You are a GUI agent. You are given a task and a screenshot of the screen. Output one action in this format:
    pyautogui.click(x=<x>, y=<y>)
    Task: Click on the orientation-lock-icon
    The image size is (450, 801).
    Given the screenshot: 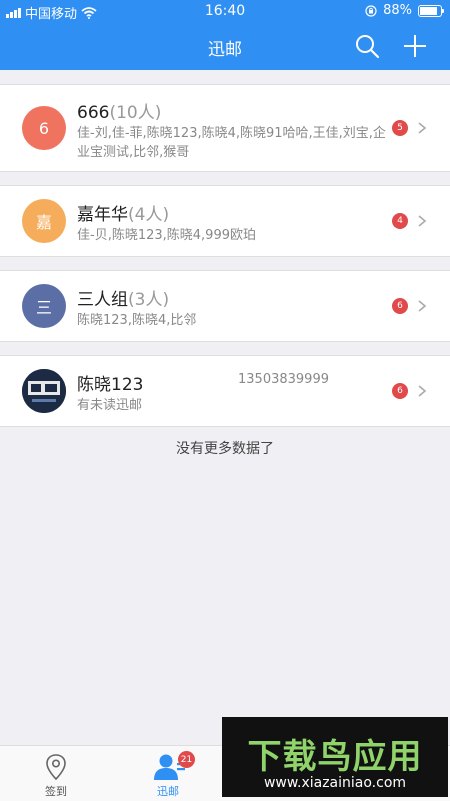 What is the action you would take?
    pyautogui.click(x=371, y=10)
    